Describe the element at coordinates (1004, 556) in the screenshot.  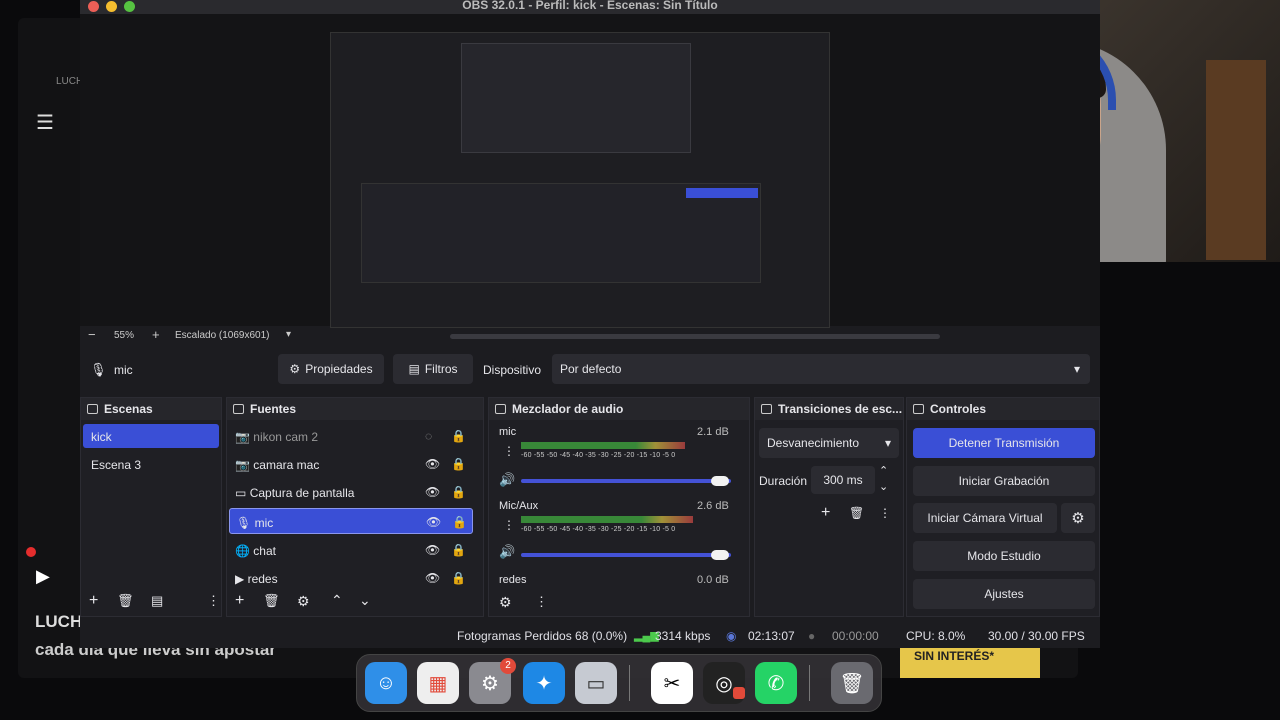
I see `studio-mode-button: Modo Estudio` at that location.